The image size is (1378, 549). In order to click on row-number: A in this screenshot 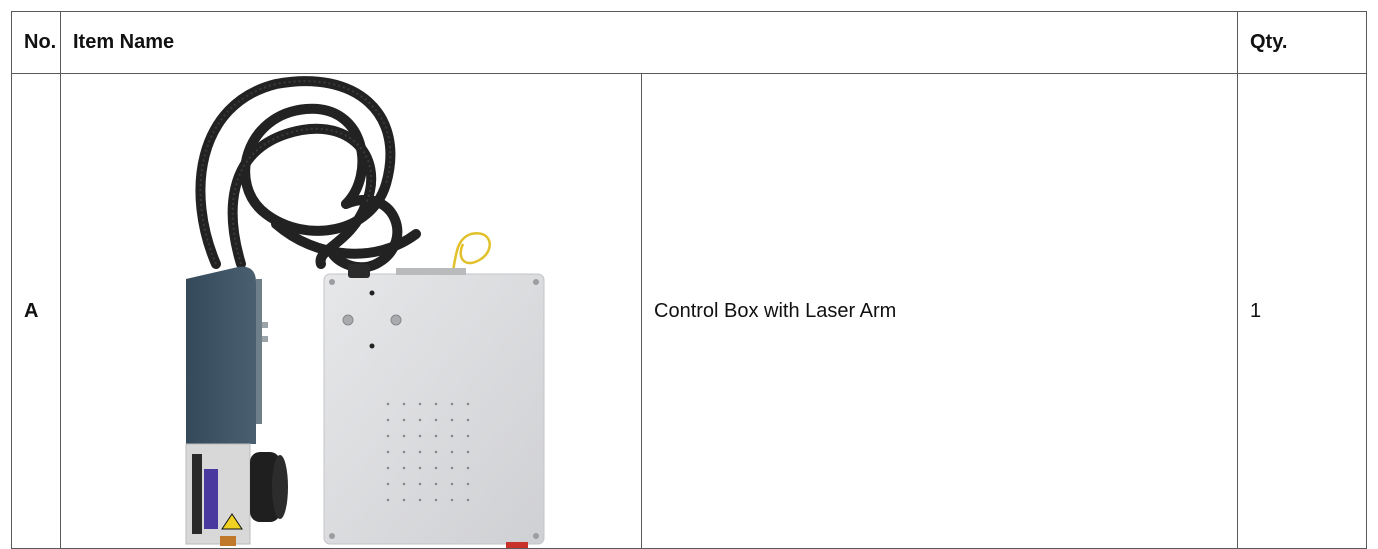, I will do `click(36, 311)`.